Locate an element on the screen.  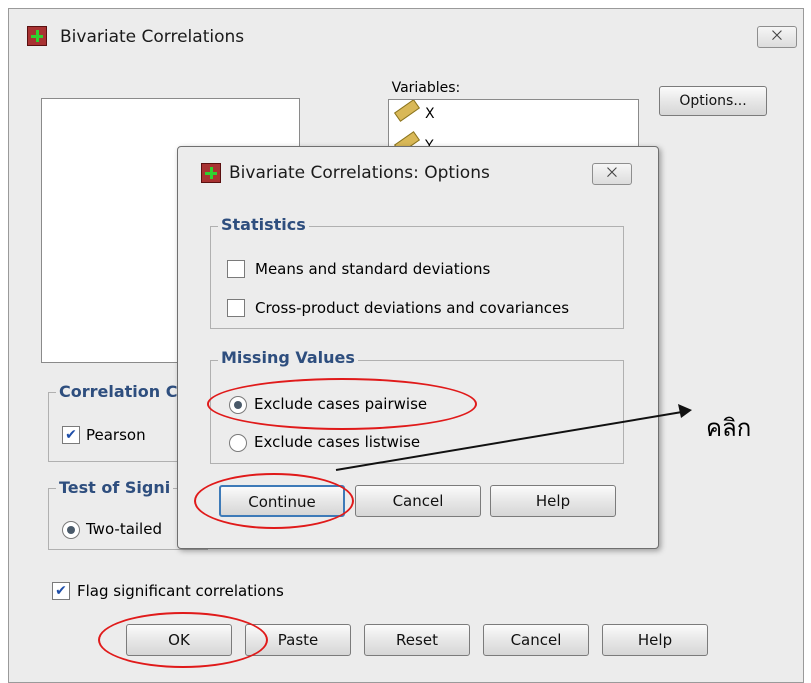
annotation-arrow is located at coordinates (513, 437).